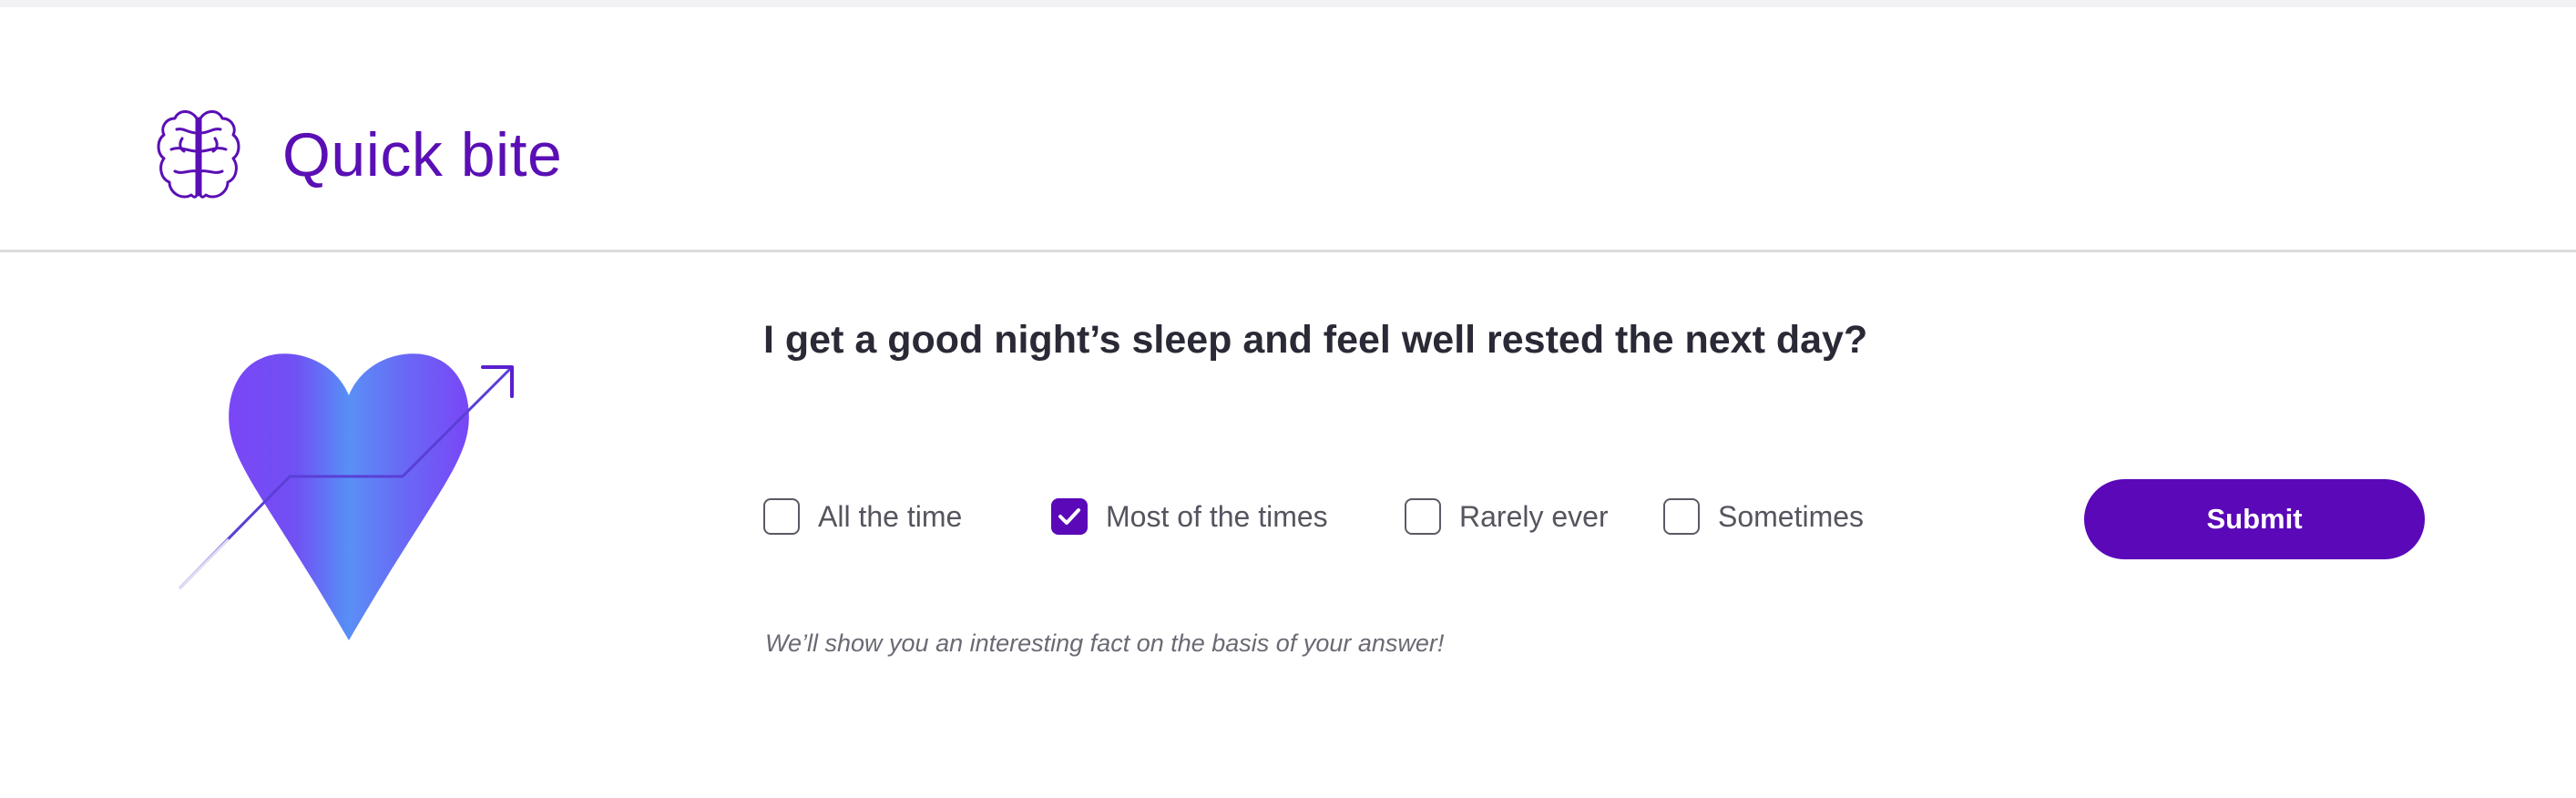 The width and height of the screenshot is (2576, 798). I want to click on header-divider, so click(1288, 251).